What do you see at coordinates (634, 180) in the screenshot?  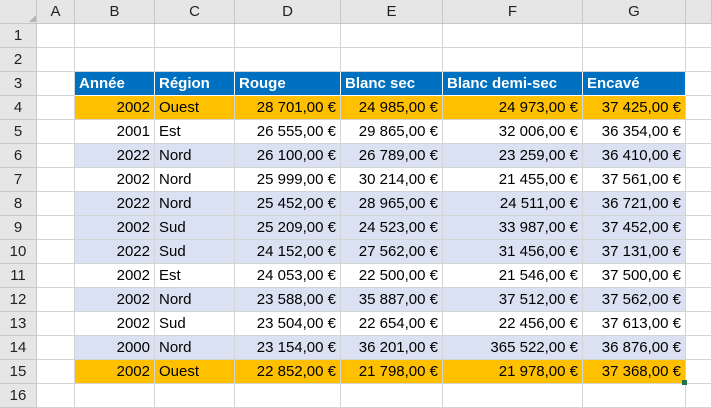 I see `table-cell: 37 561,00 €` at bounding box center [634, 180].